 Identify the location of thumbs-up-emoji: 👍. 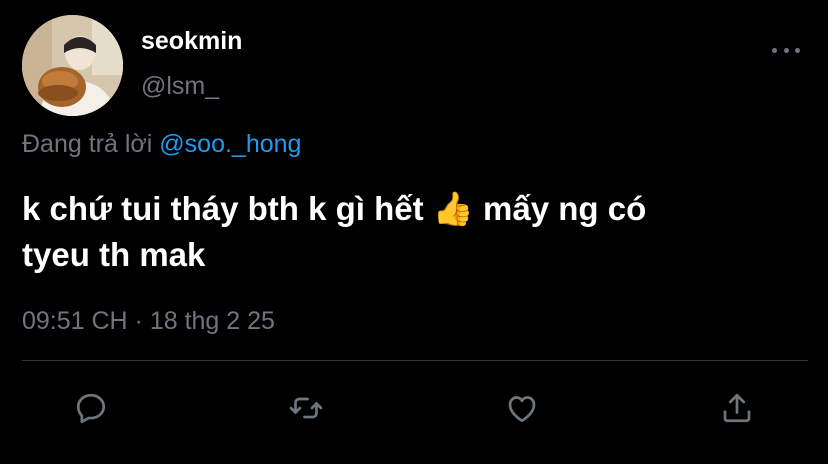
(453, 208).